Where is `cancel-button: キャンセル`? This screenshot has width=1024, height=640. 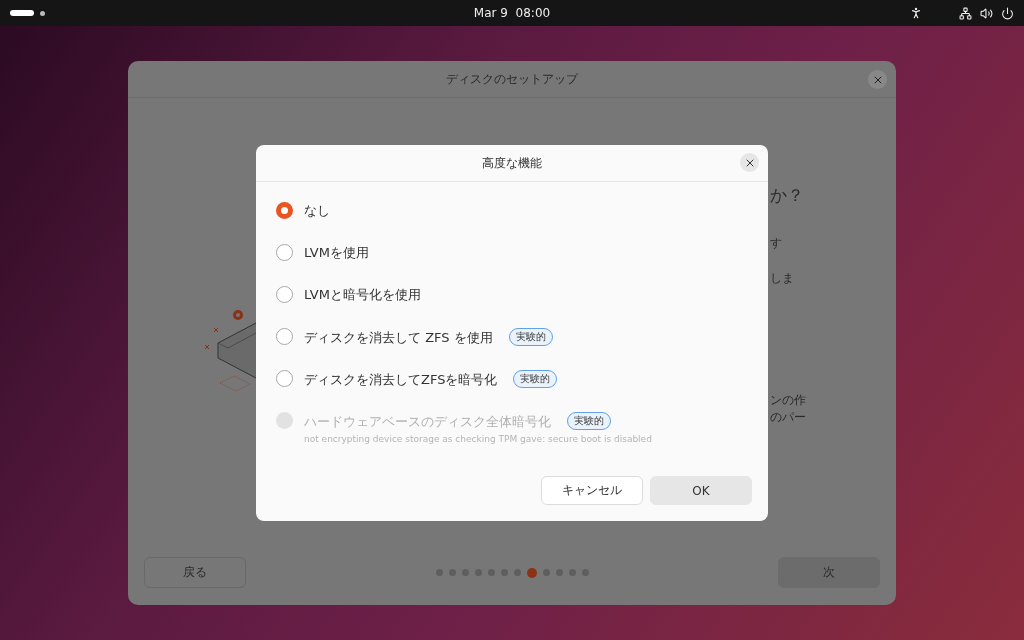
cancel-button: キャンセル is located at coordinates (592, 490).